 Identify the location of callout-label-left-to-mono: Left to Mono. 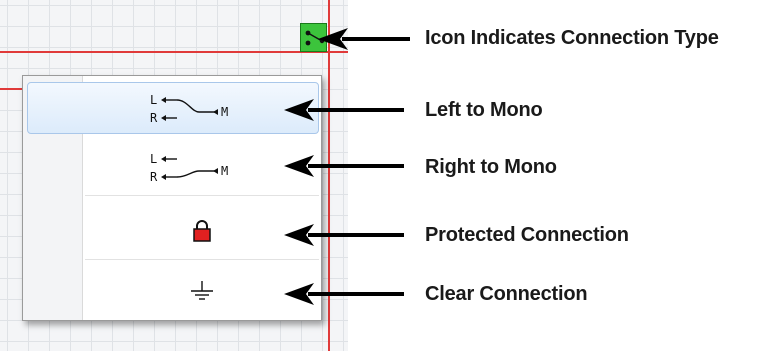
(484, 110).